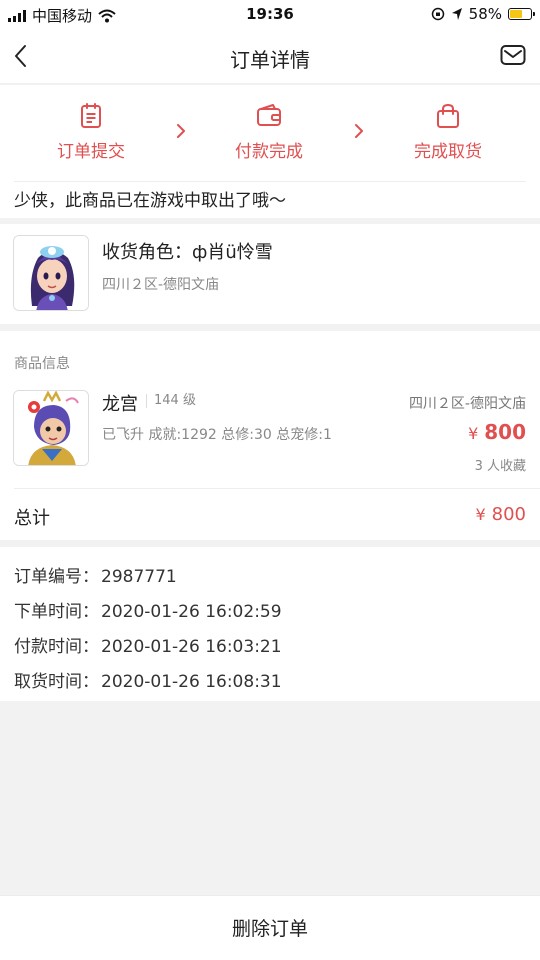  What do you see at coordinates (513, 55) in the screenshot?
I see `mail-icon` at bounding box center [513, 55].